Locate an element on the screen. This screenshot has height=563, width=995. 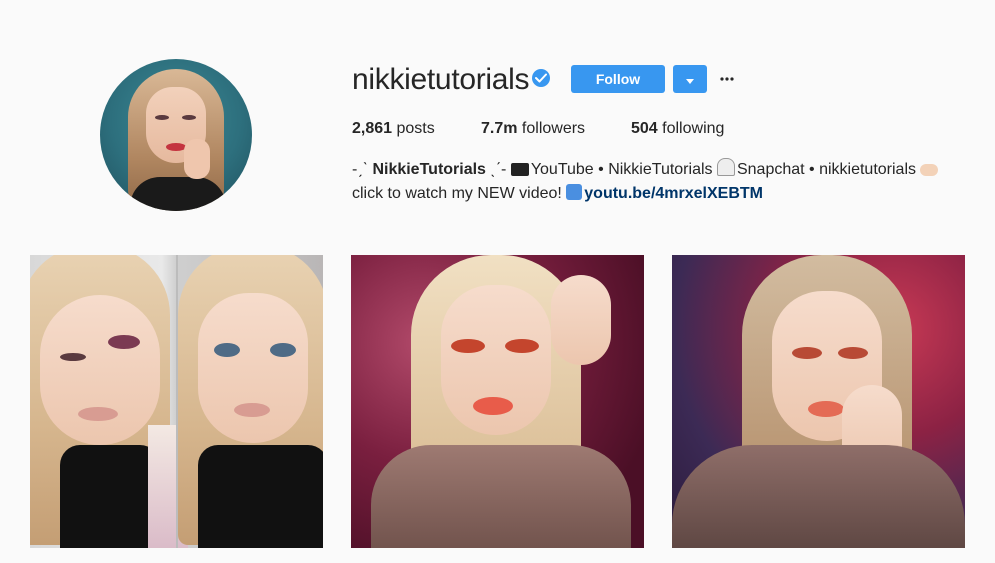
caret-down-icon is located at coordinates (690, 79).